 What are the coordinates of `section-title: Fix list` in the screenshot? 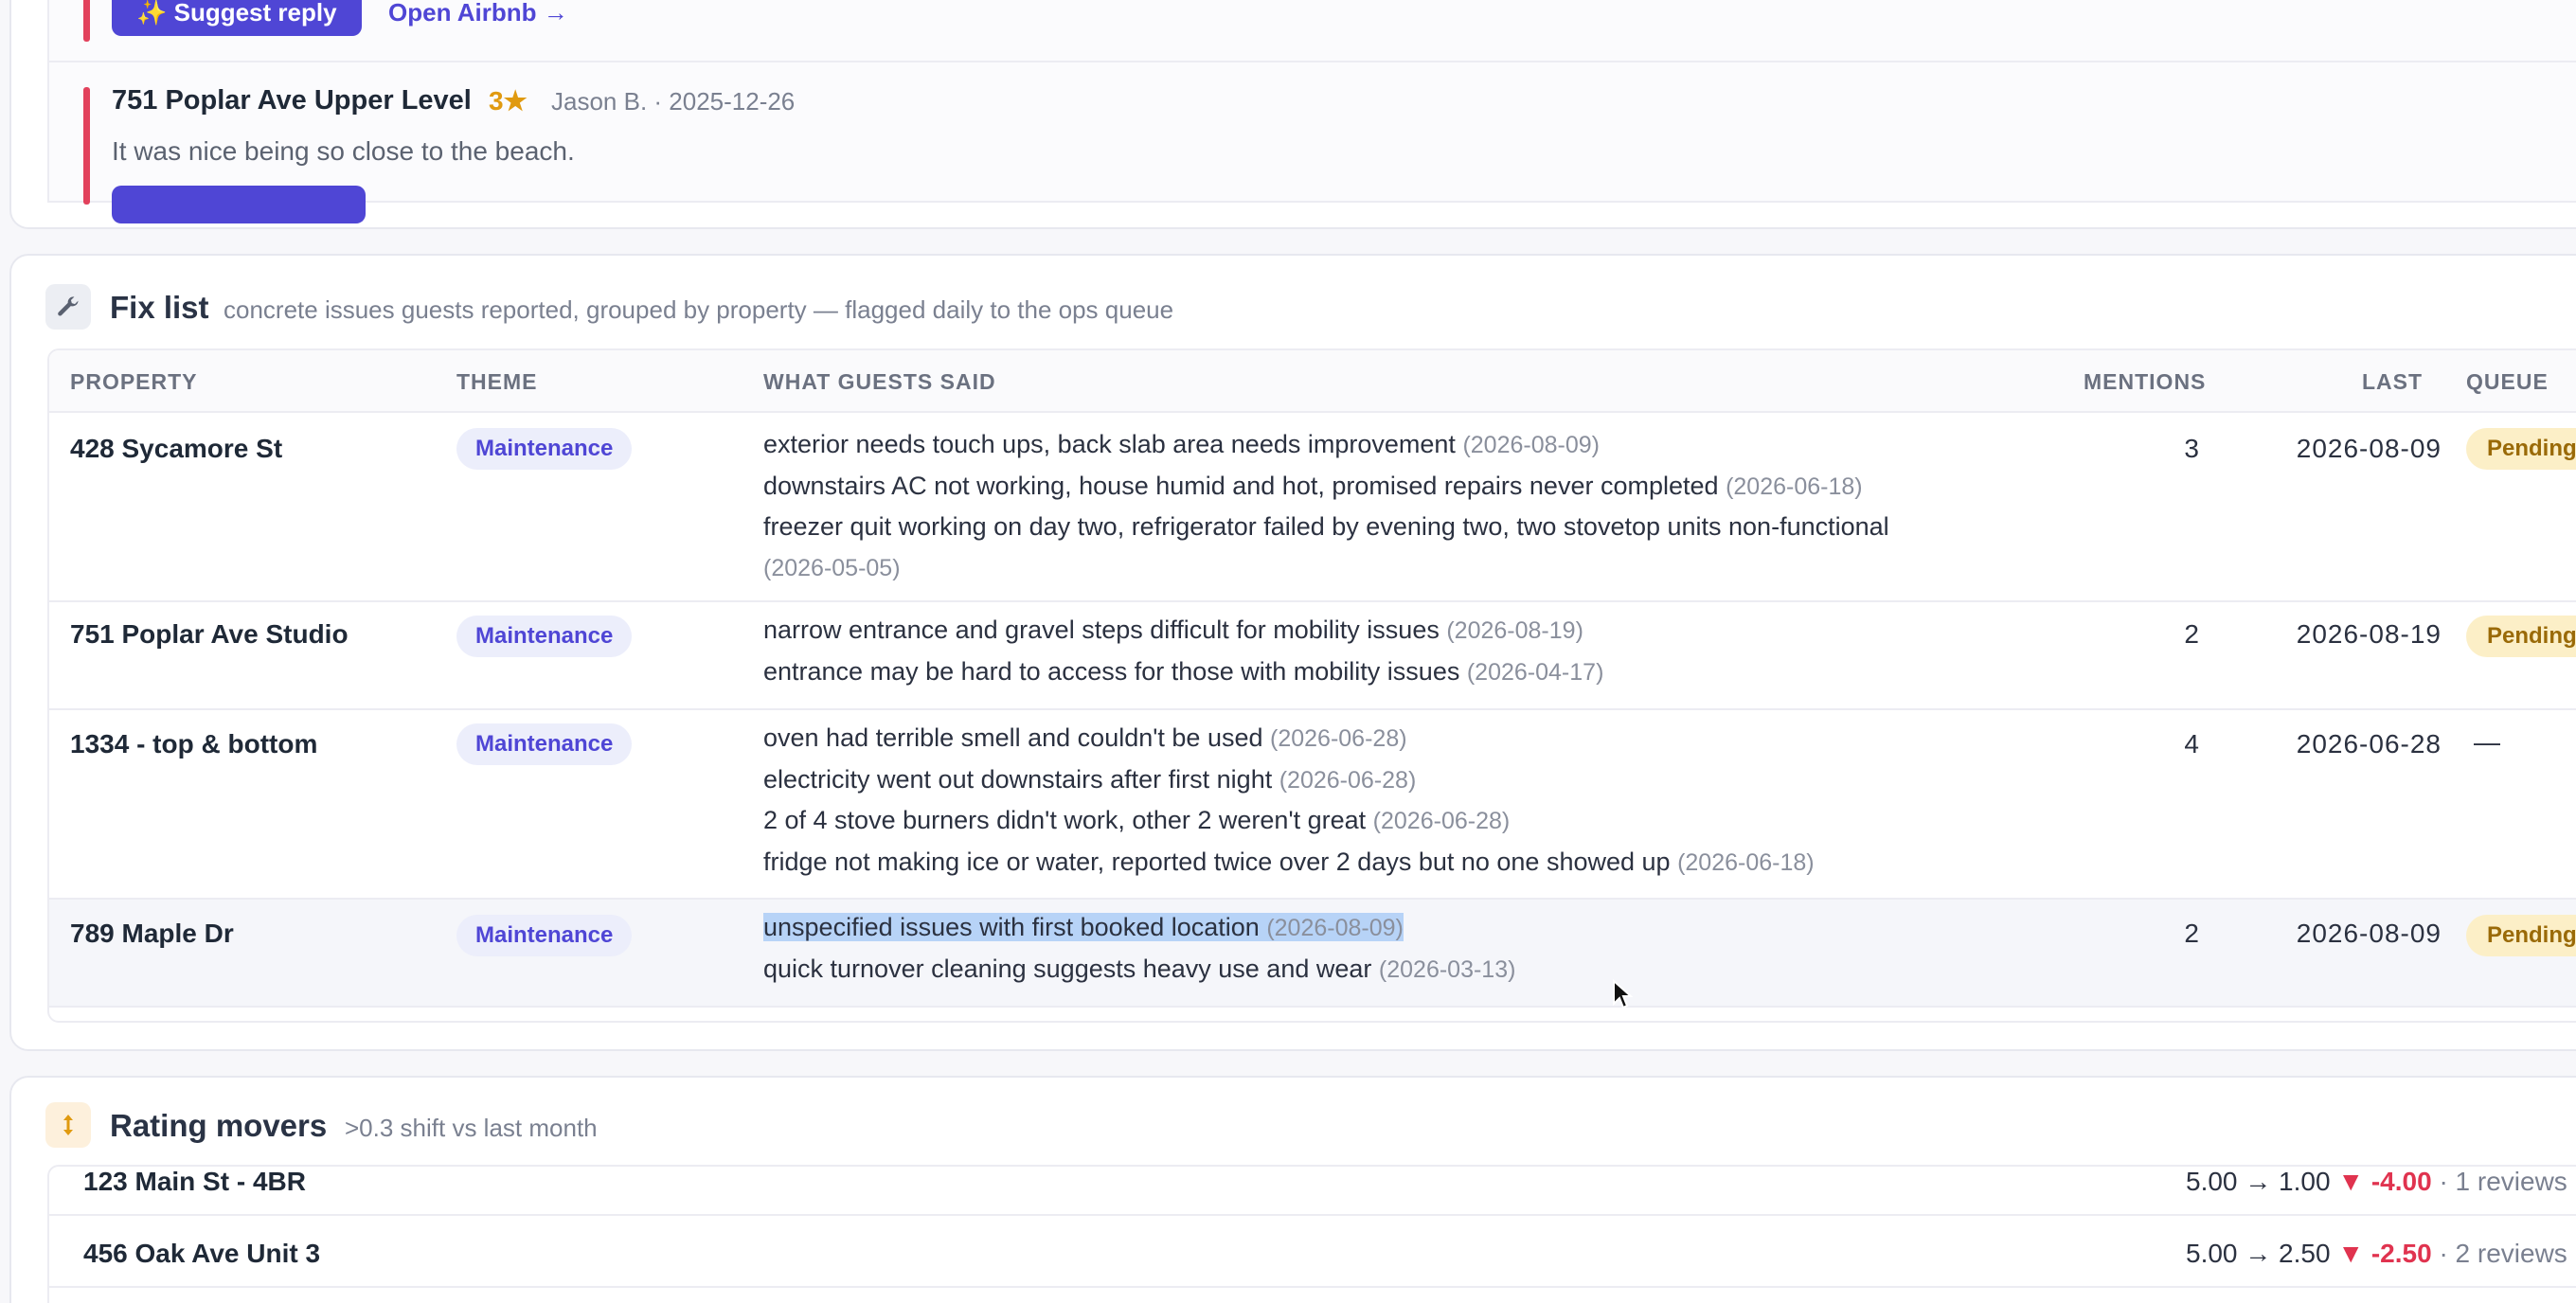 It's located at (159, 307).